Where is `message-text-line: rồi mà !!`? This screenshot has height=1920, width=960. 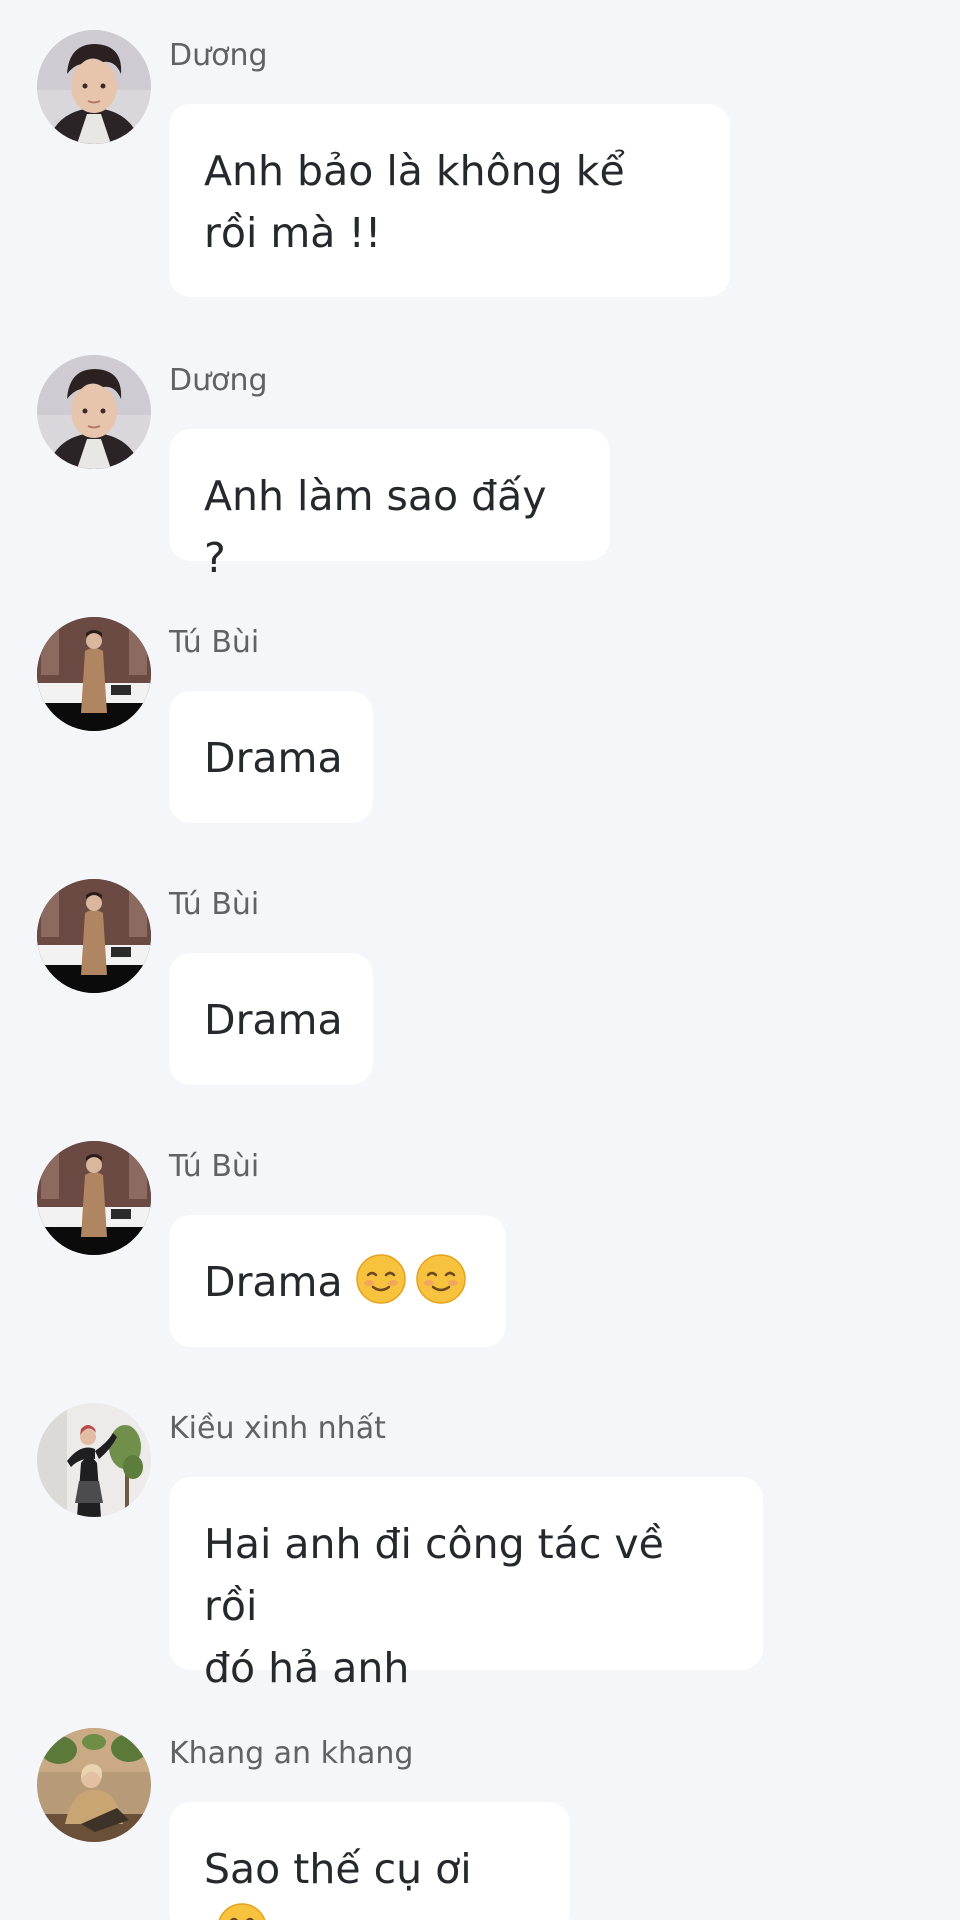
message-text-line: rồi mà !! is located at coordinates (293, 233).